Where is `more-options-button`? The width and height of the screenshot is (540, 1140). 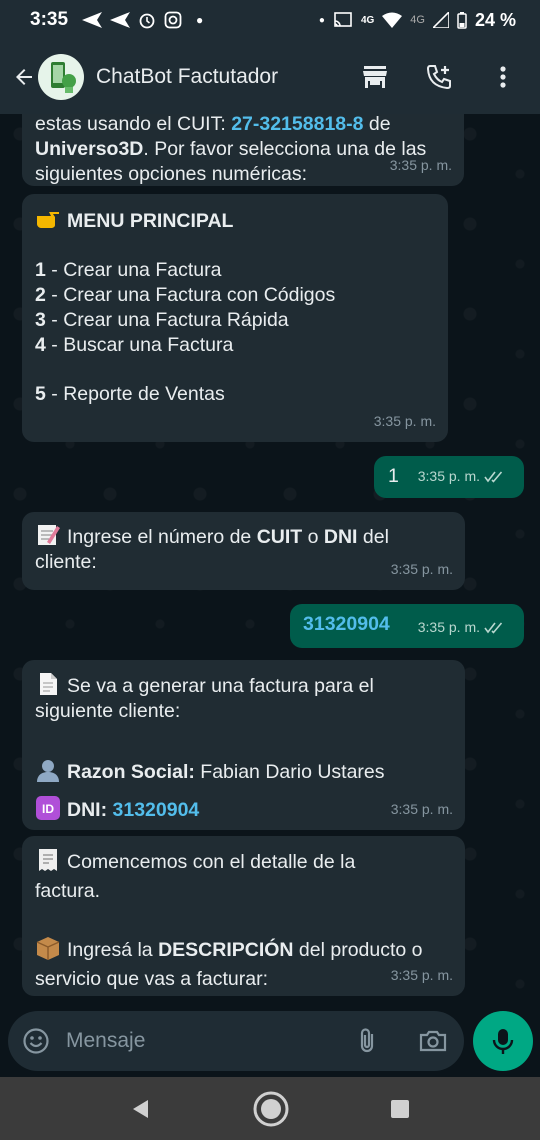
more-options-button is located at coordinates (503, 77).